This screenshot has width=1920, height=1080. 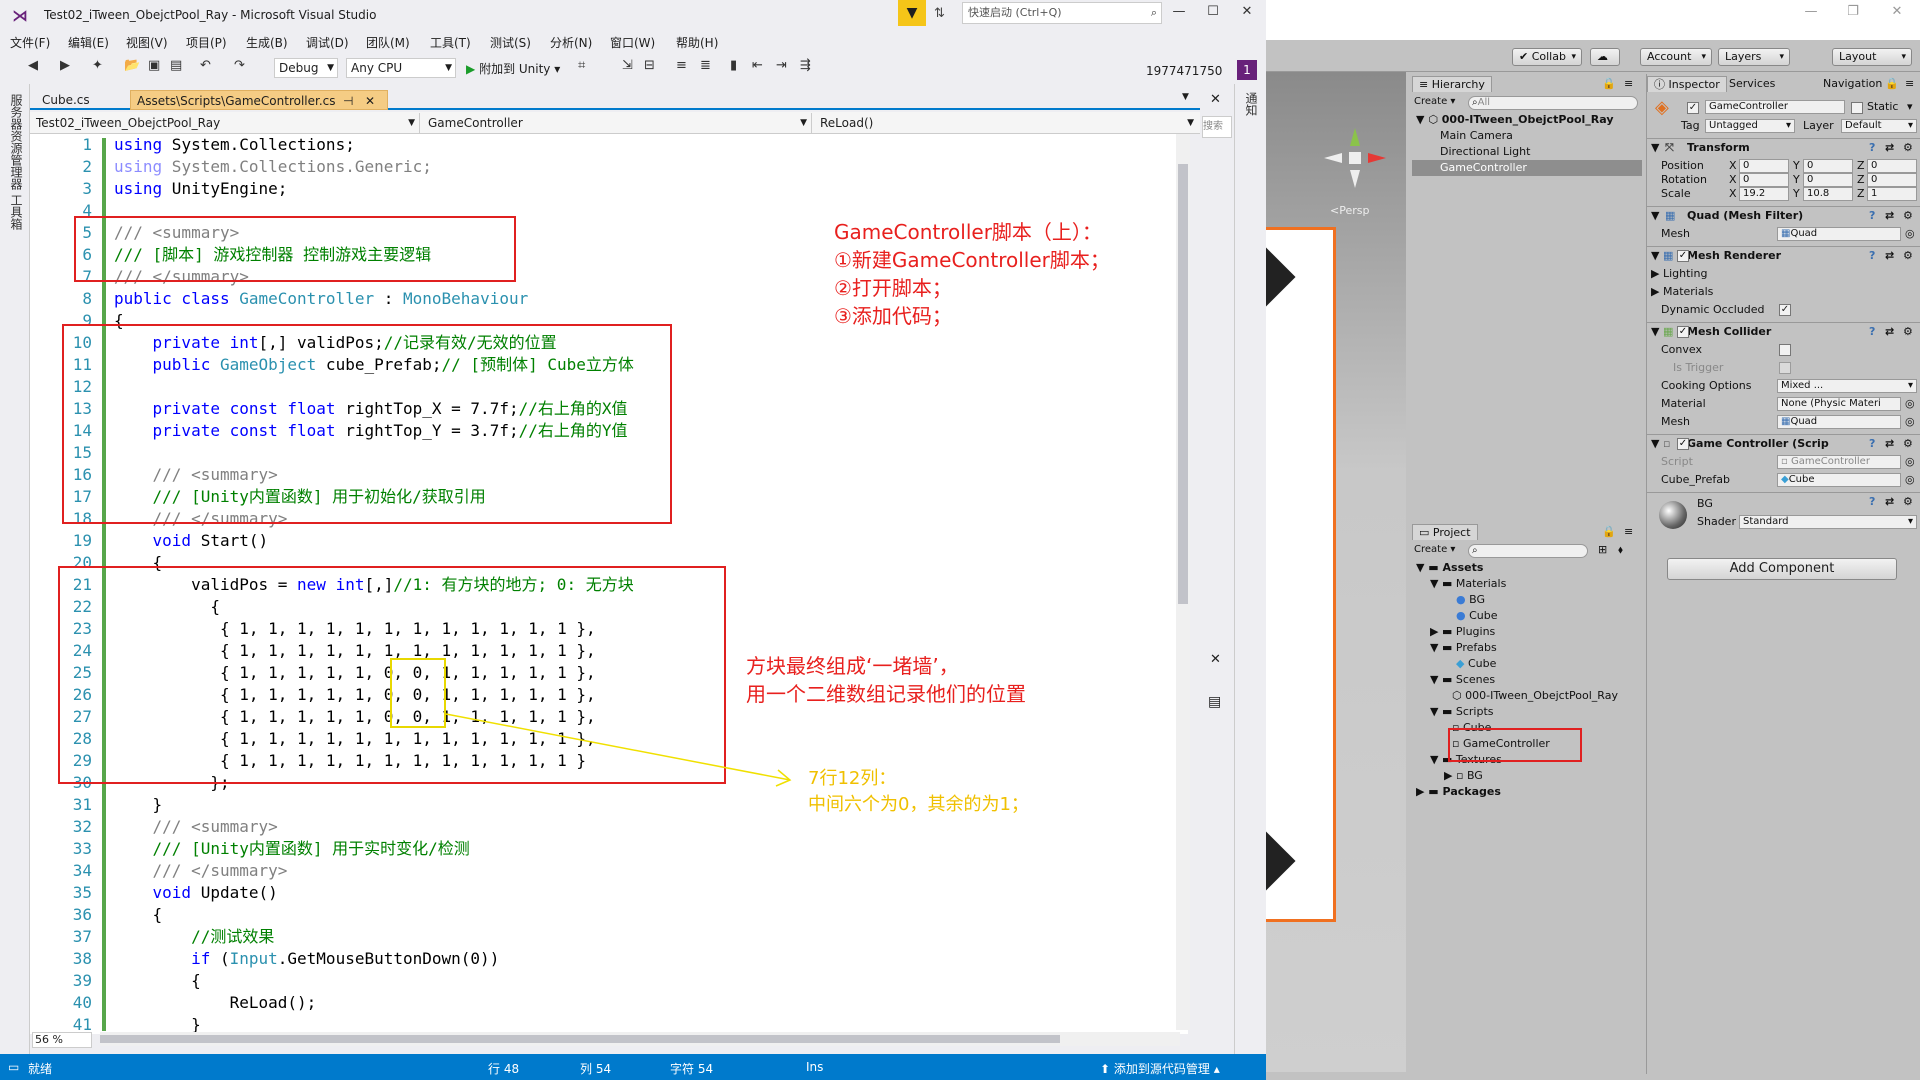 What do you see at coordinates (1892, 166) in the screenshot?
I see `position-z-input: 0` at bounding box center [1892, 166].